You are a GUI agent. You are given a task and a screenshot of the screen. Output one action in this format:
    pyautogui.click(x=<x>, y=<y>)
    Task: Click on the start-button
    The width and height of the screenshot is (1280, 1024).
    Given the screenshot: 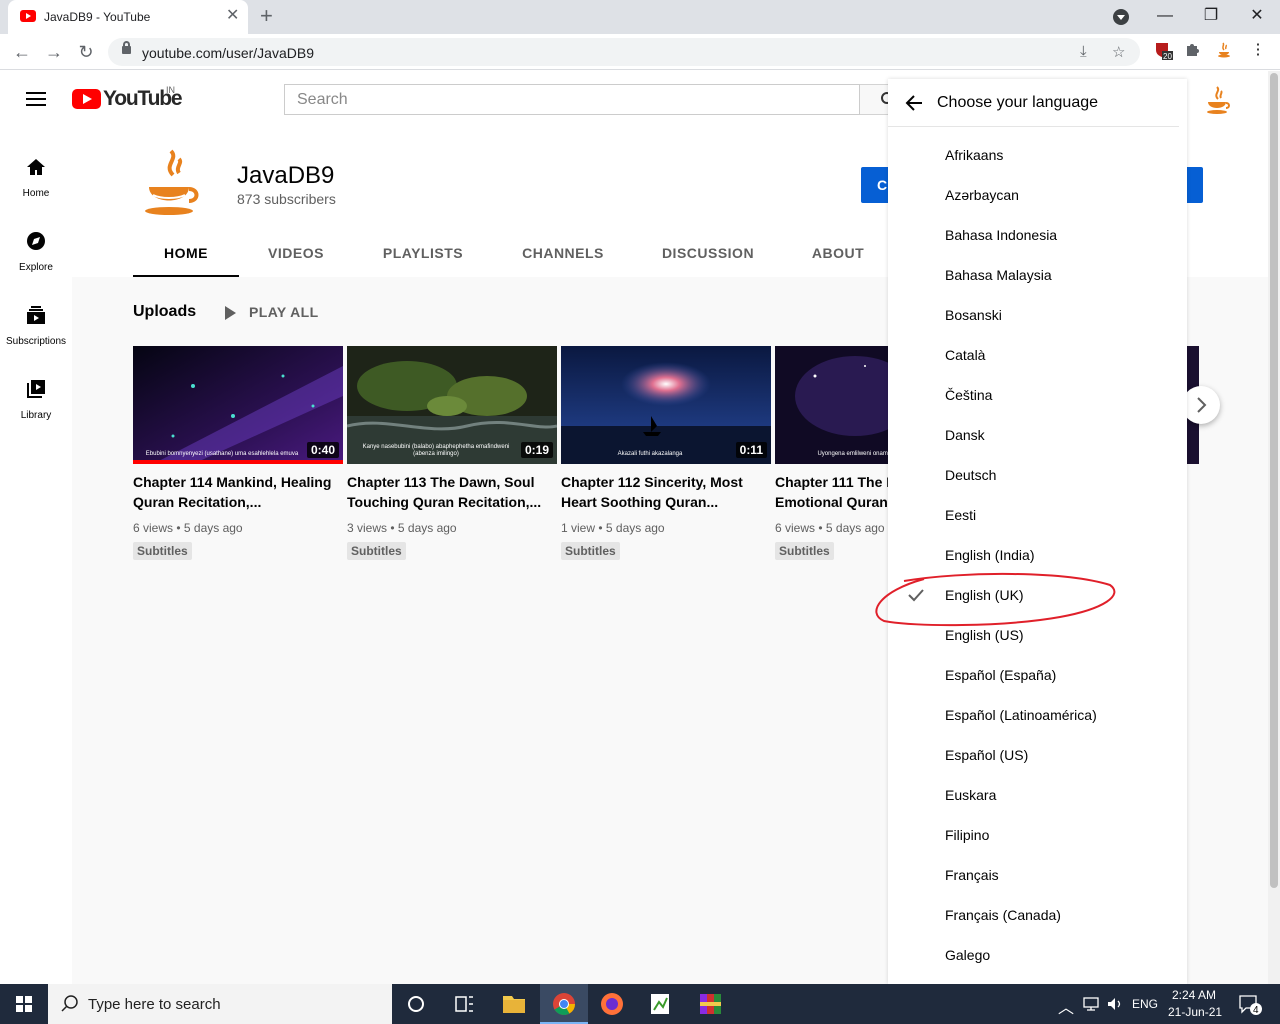 What is the action you would take?
    pyautogui.click(x=24, y=1004)
    